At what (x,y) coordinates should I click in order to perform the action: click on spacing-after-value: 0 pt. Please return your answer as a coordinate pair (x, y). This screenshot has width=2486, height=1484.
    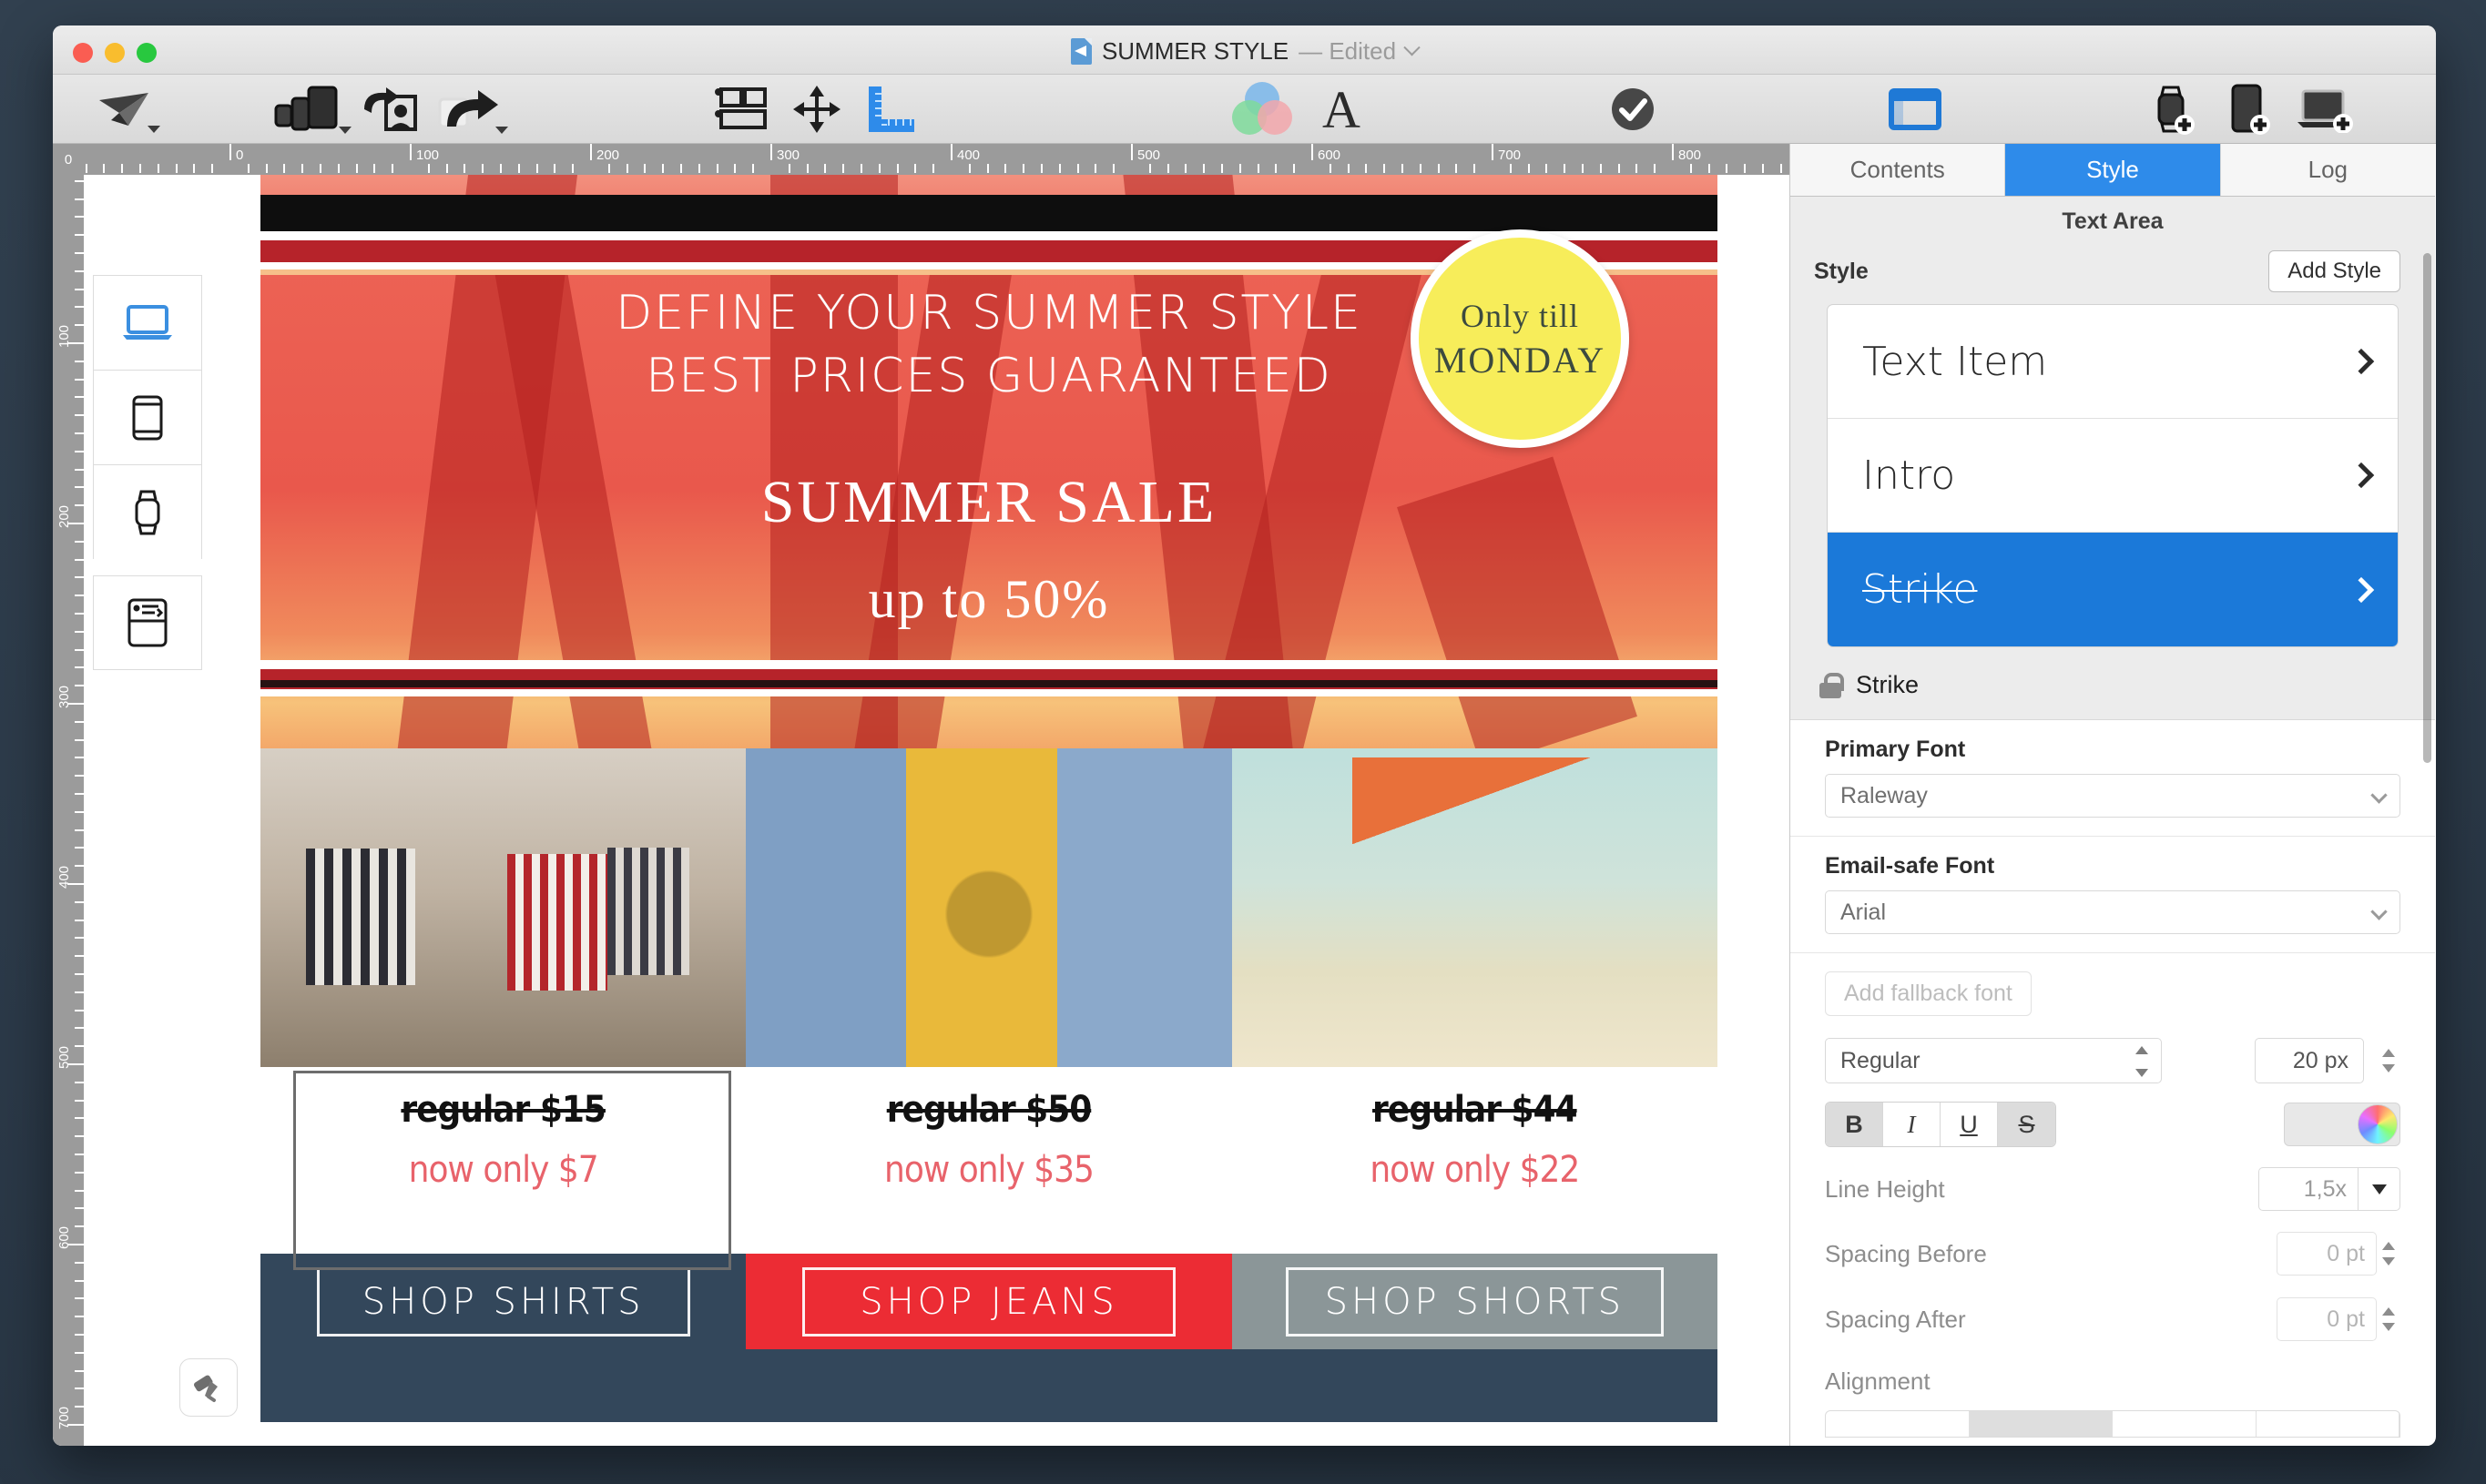
    Looking at the image, I should click on (2327, 1319).